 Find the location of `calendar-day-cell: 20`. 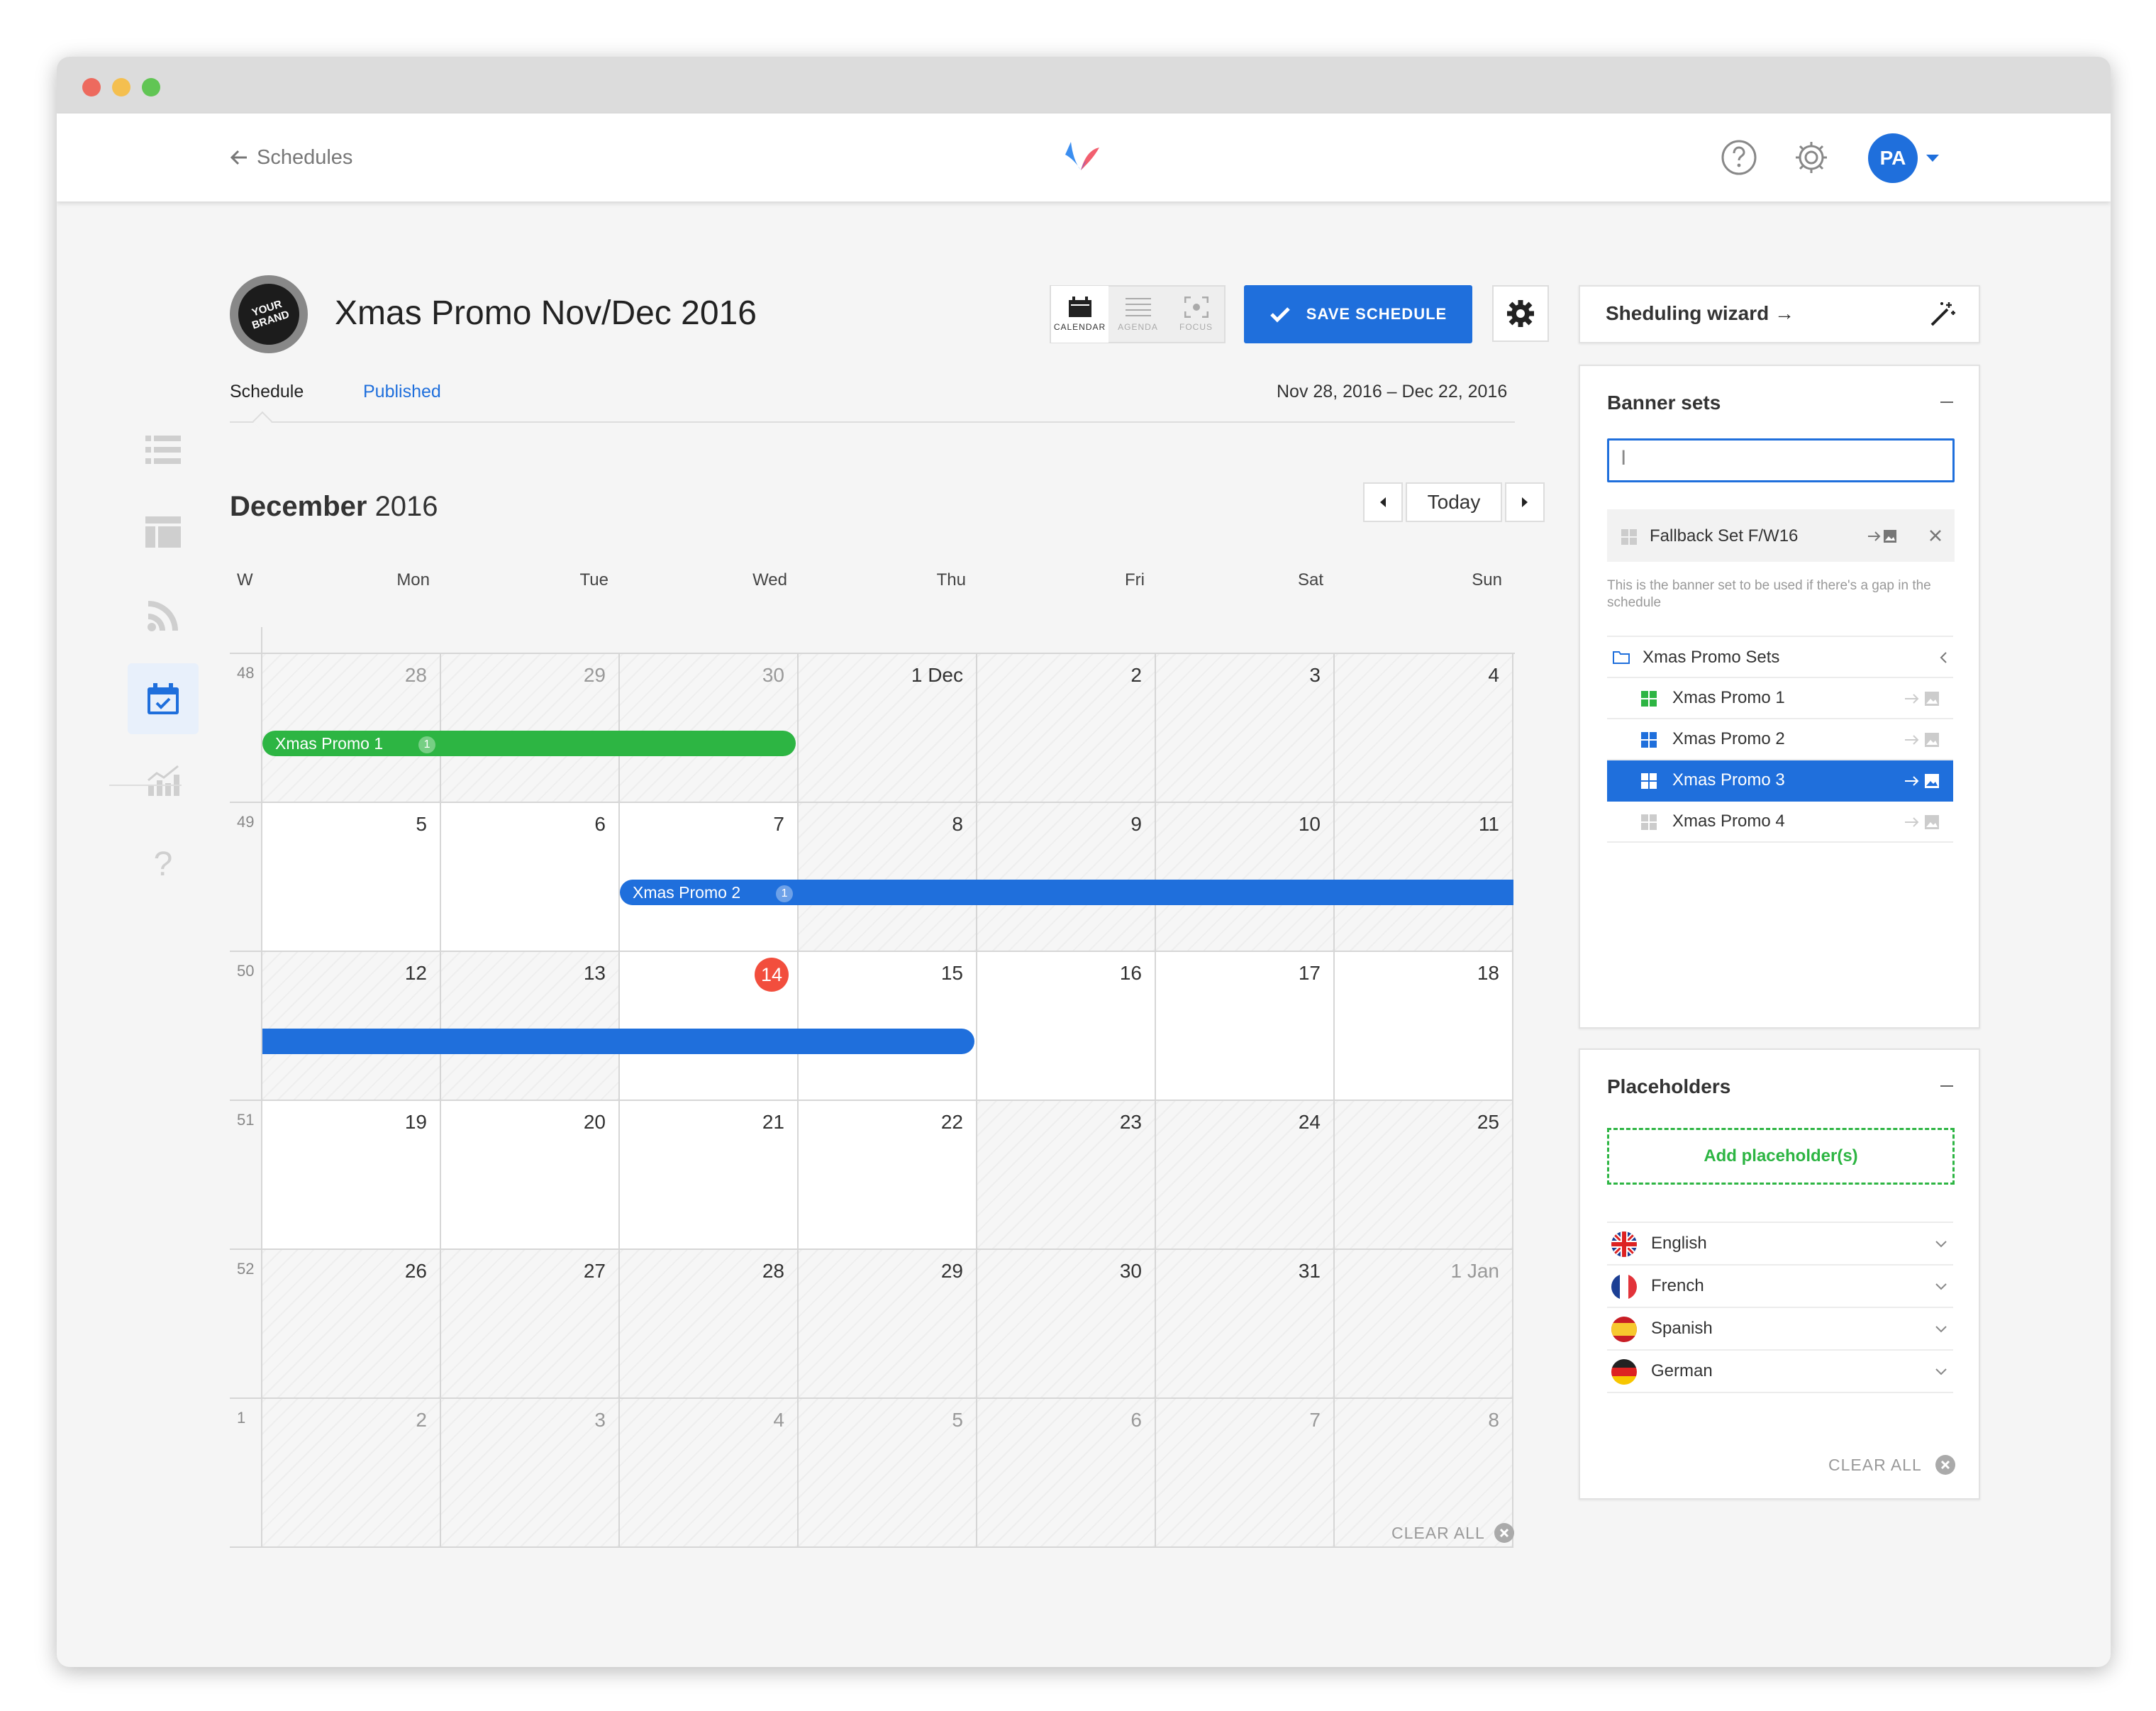

calendar-day-cell: 20 is located at coordinates (530, 1175).